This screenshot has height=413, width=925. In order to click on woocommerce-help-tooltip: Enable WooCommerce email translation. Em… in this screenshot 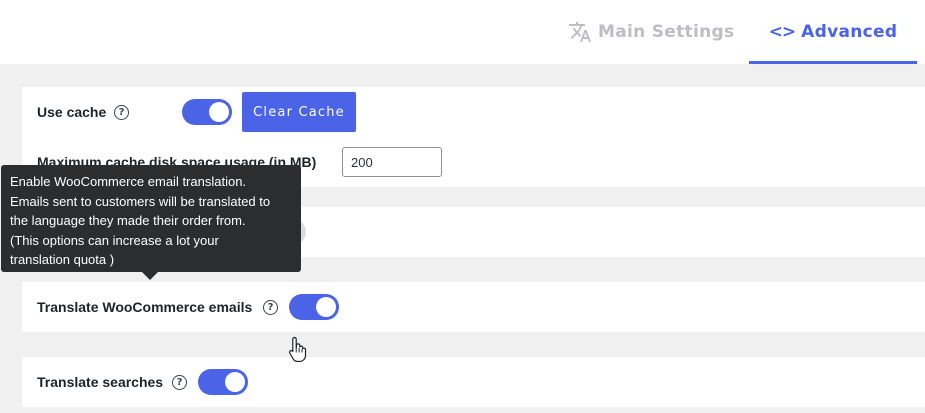, I will do `click(151, 222)`.